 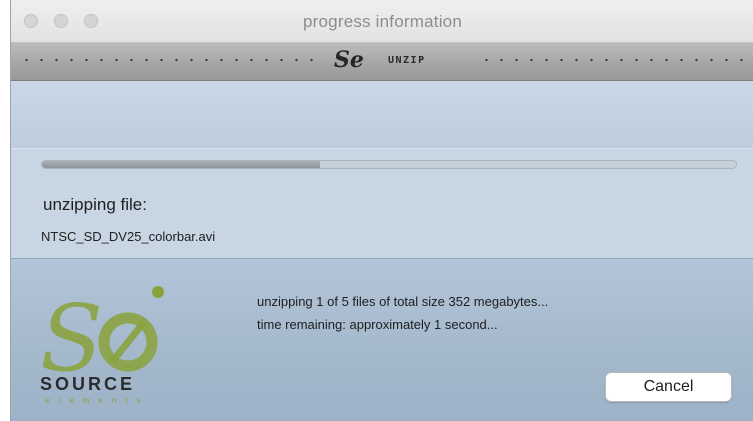 What do you see at coordinates (407, 60) in the screenshot?
I see `banner-label: UNZIP` at bounding box center [407, 60].